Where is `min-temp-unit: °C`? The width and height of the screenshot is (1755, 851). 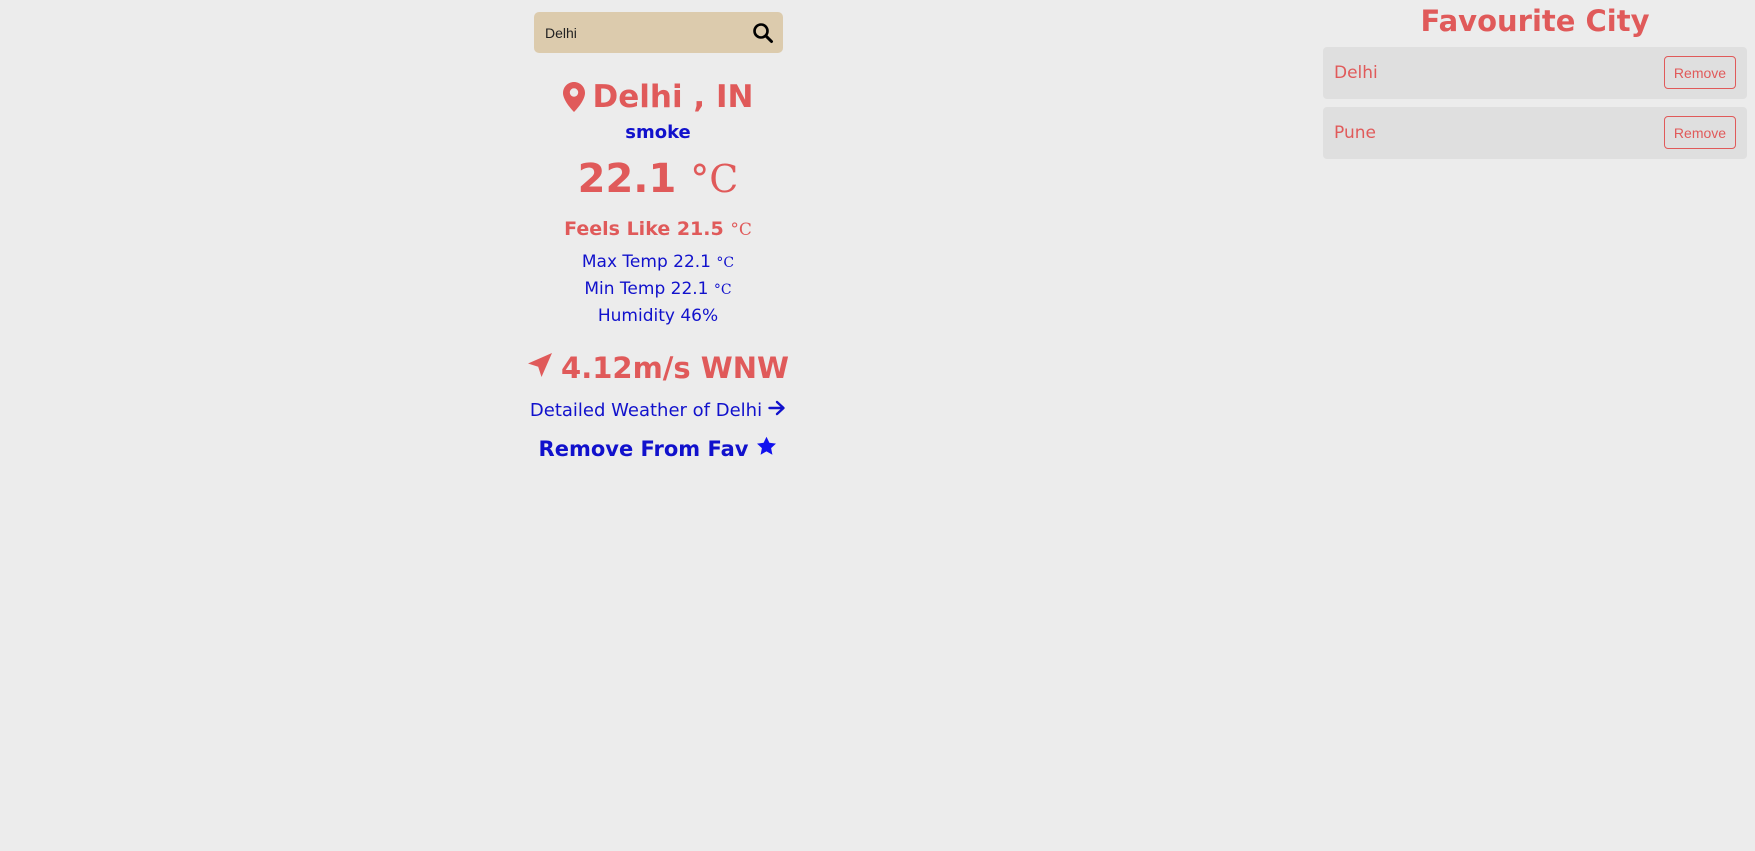 min-temp-unit: °C is located at coordinates (722, 290).